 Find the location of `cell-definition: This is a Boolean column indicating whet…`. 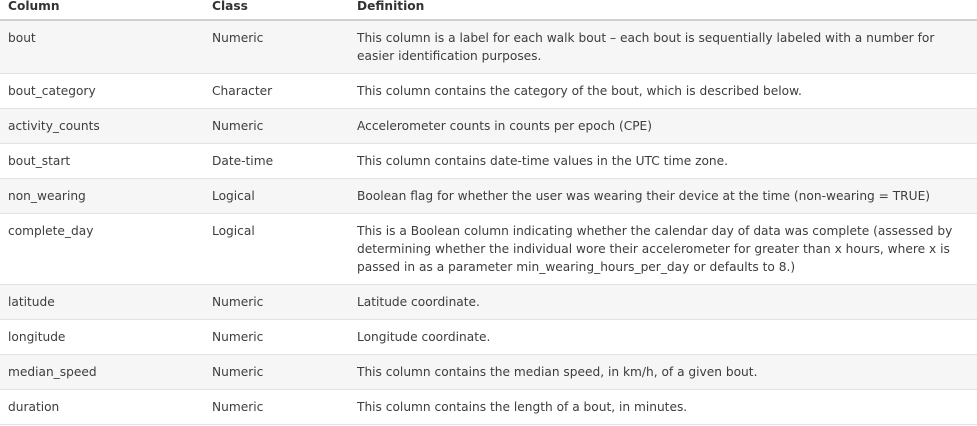

cell-definition: This is a Boolean column indicating whet… is located at coordinates (663, 249).